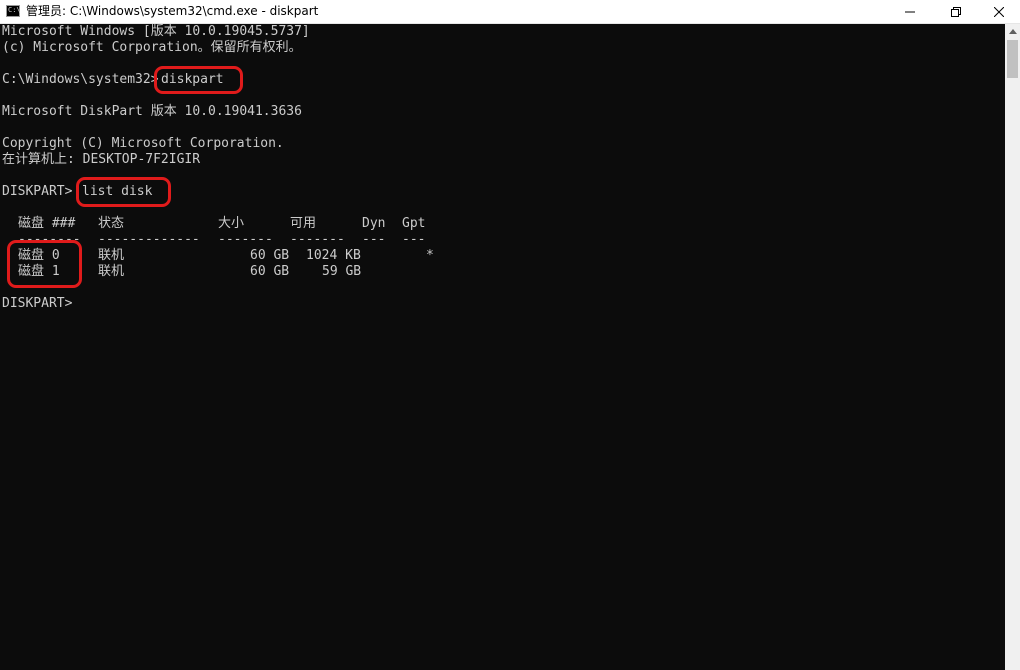 Image resolution: width=1020 pixels, height=670 pixels. What do you see at coordinates (414, 223) in the screenshot?
I see `header-gpt: Gpt` at bounding box center [414, 223].